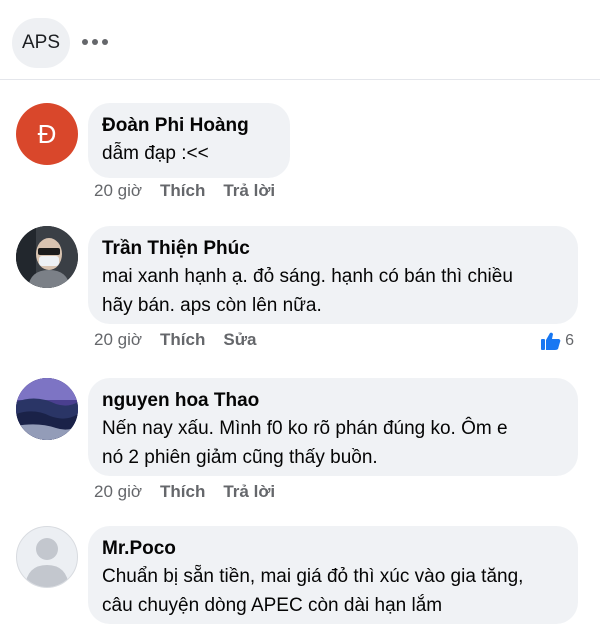 The width and height of the screenshot is (600, 624). Describe the element at coordinates (189, 140) in the screenshot. I see `comment-bubble: Đoàn Phi Hoàng dẫm đạp :<<` at that location.